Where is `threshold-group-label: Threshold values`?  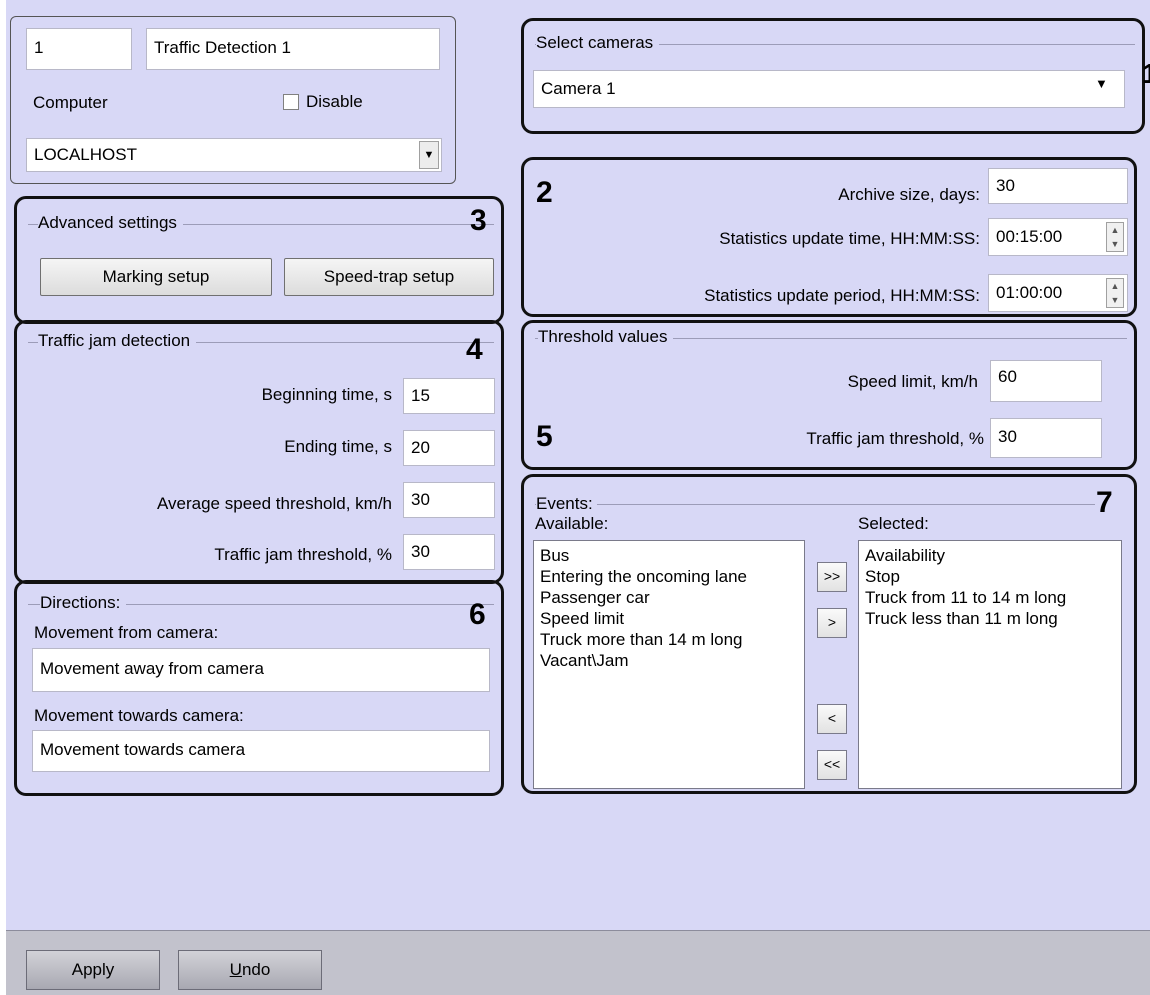
threshold-group-label: Threshold values is located at coordinates (606, 337).